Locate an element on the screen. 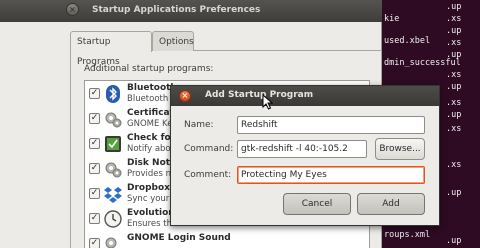 This screenshot has height=248, width=480. program-desc: Provides n is located at coordinates (149, 174).